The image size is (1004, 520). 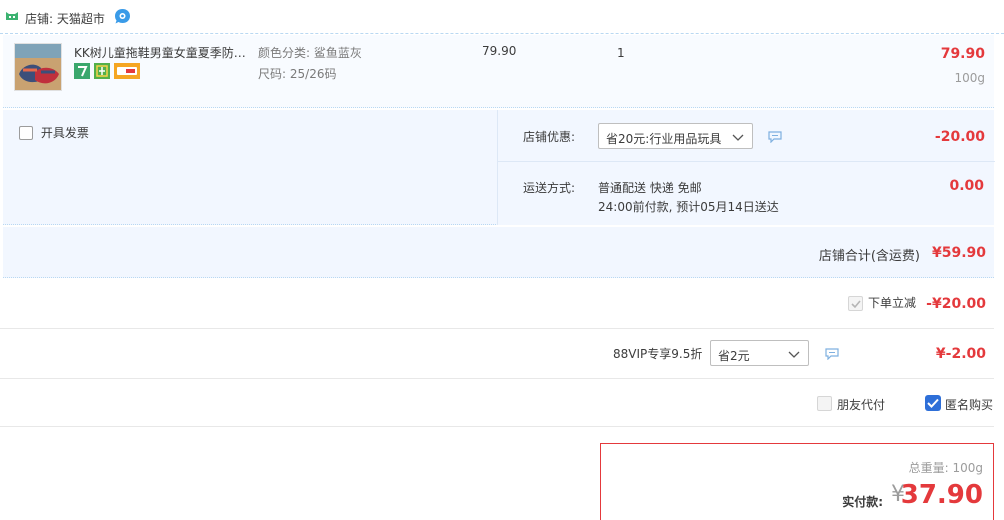 I want to click on shipping-method: 普通配送 快递 免邮, so click(x=650, y=188).